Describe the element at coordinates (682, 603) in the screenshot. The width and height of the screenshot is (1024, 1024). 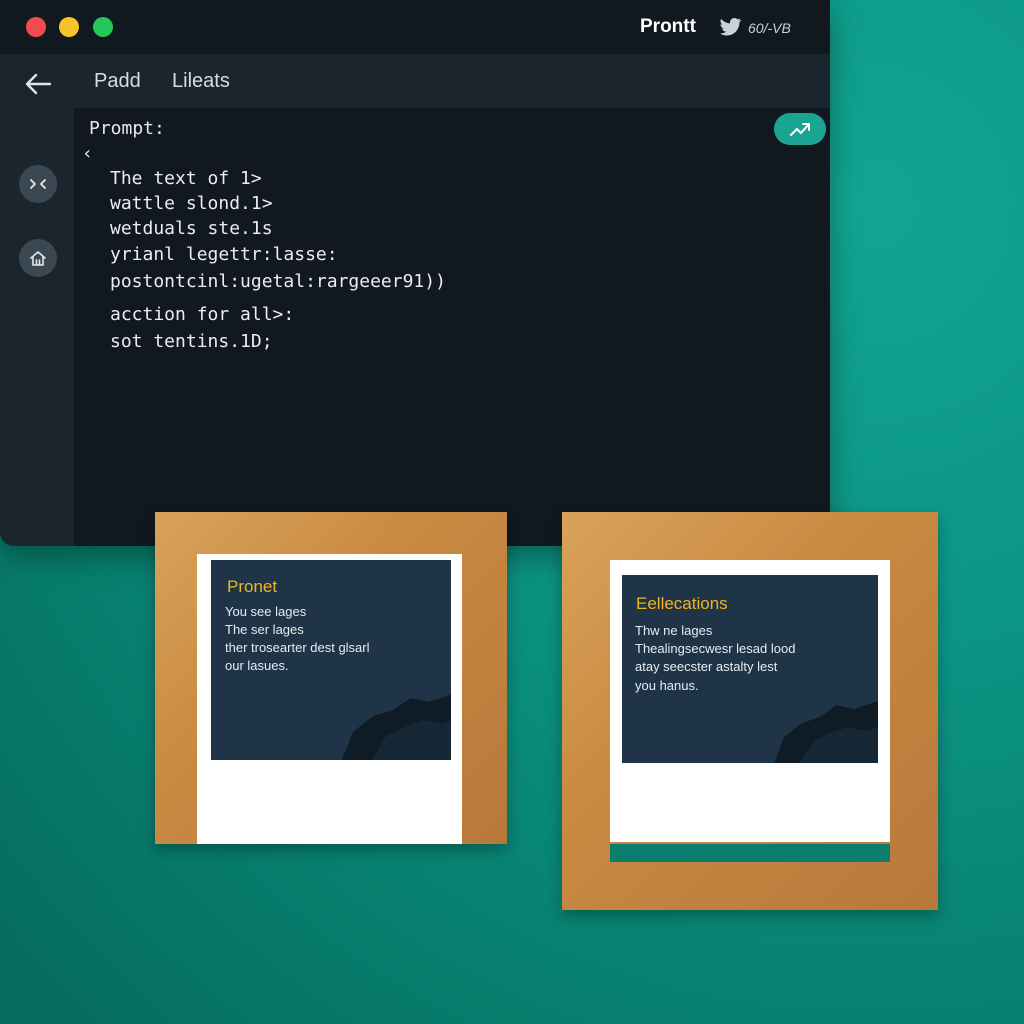
I see `card-title: Eellecations` at that location.